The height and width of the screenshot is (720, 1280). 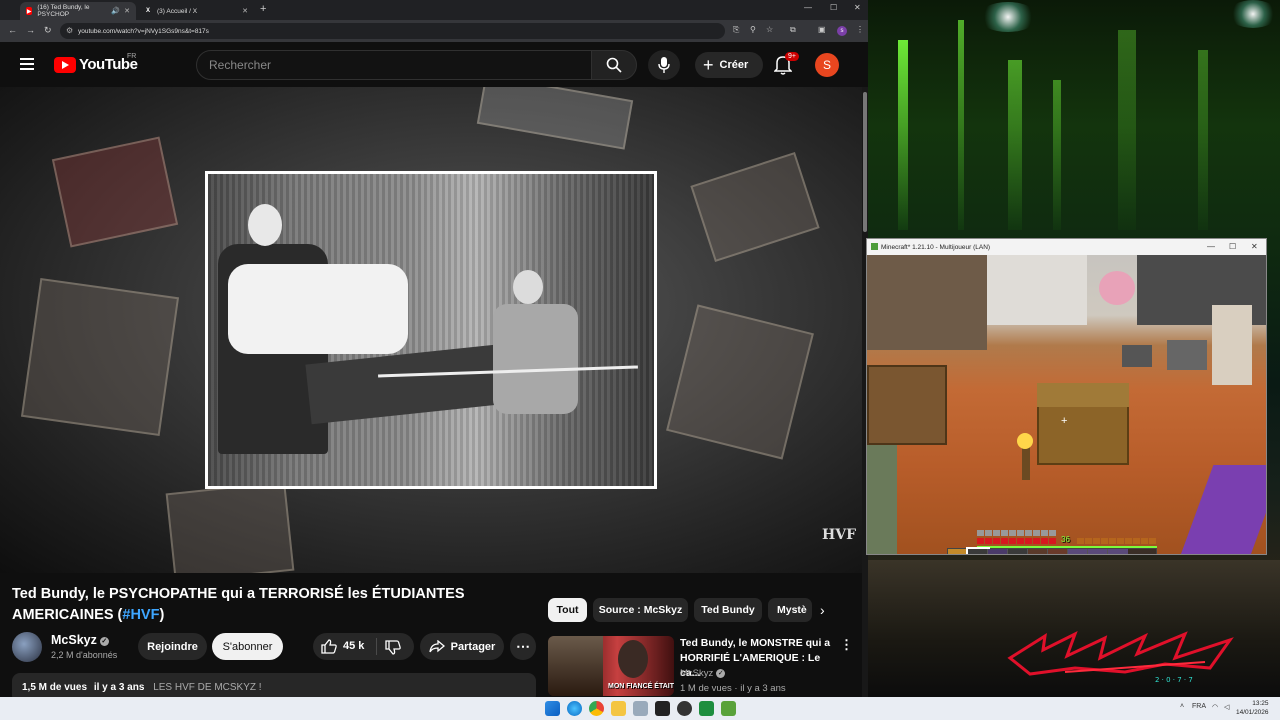 I want to click on youtube-logo: YouTube, so click(x=96, y=64).